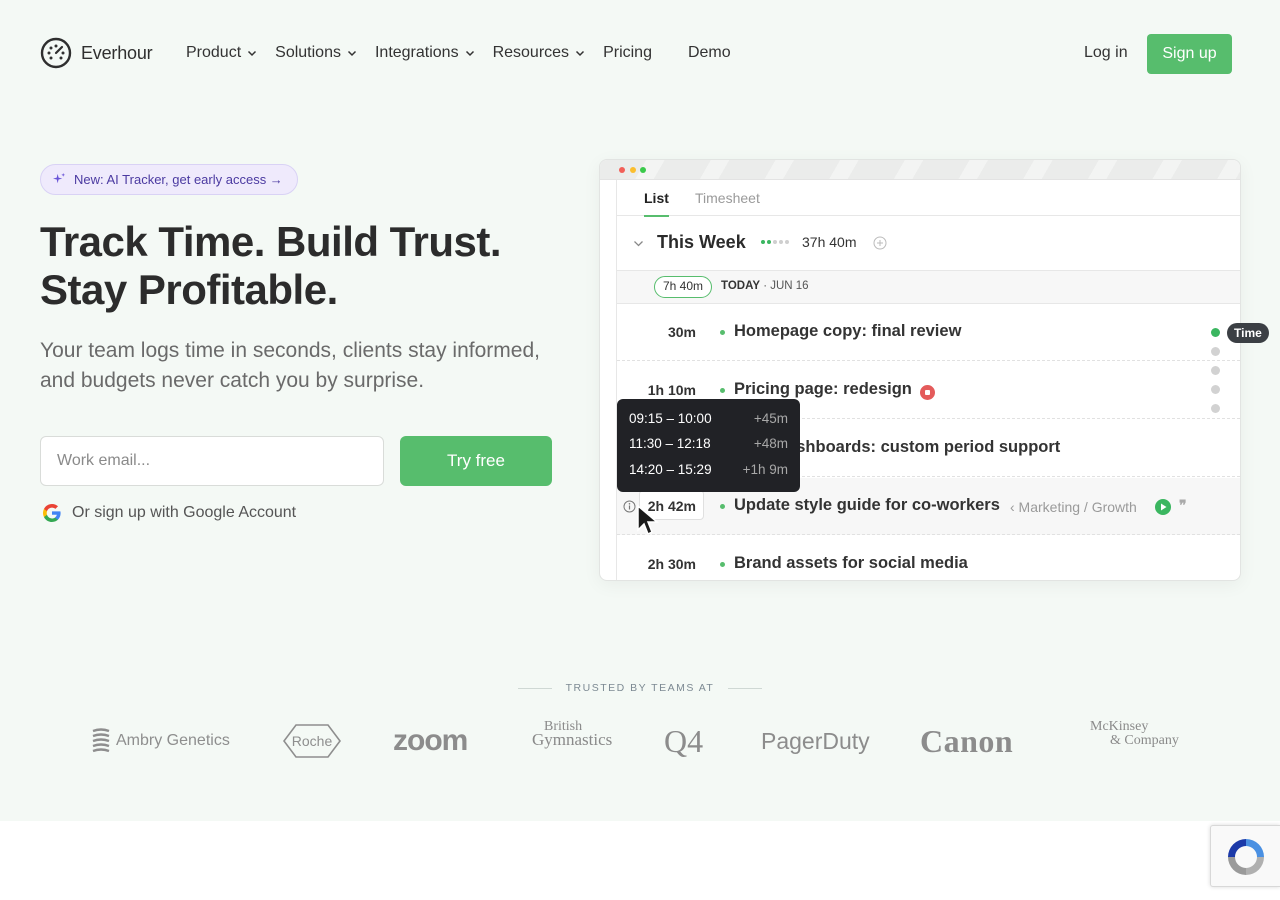  What do you see at coordinates (928, 243) in the screenshot?
I see `week-header: This Week 37h 40m` at bounding box center [928, 243].